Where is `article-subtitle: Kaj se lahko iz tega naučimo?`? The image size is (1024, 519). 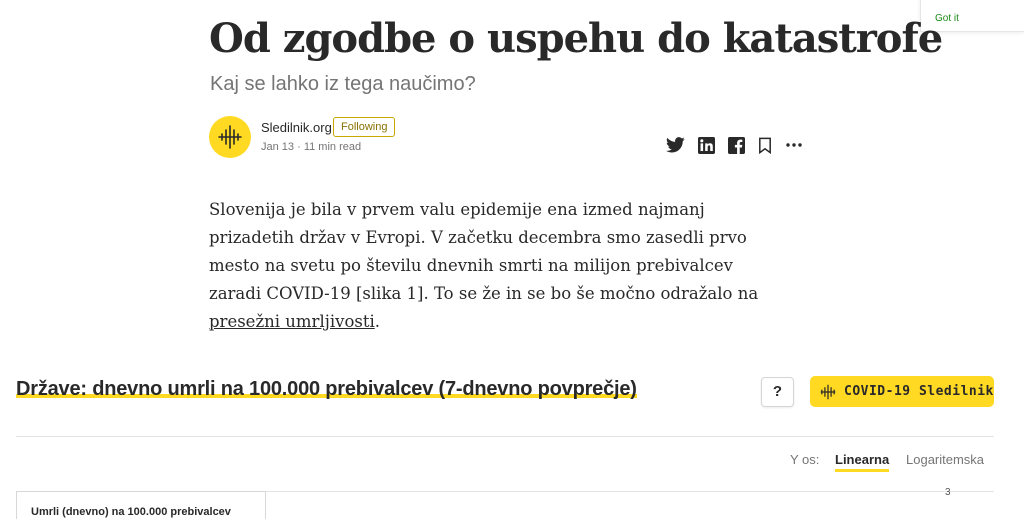 article-subtitle: Kaj se lahko iz tega naučimo? is located at coordinates (343, 84).